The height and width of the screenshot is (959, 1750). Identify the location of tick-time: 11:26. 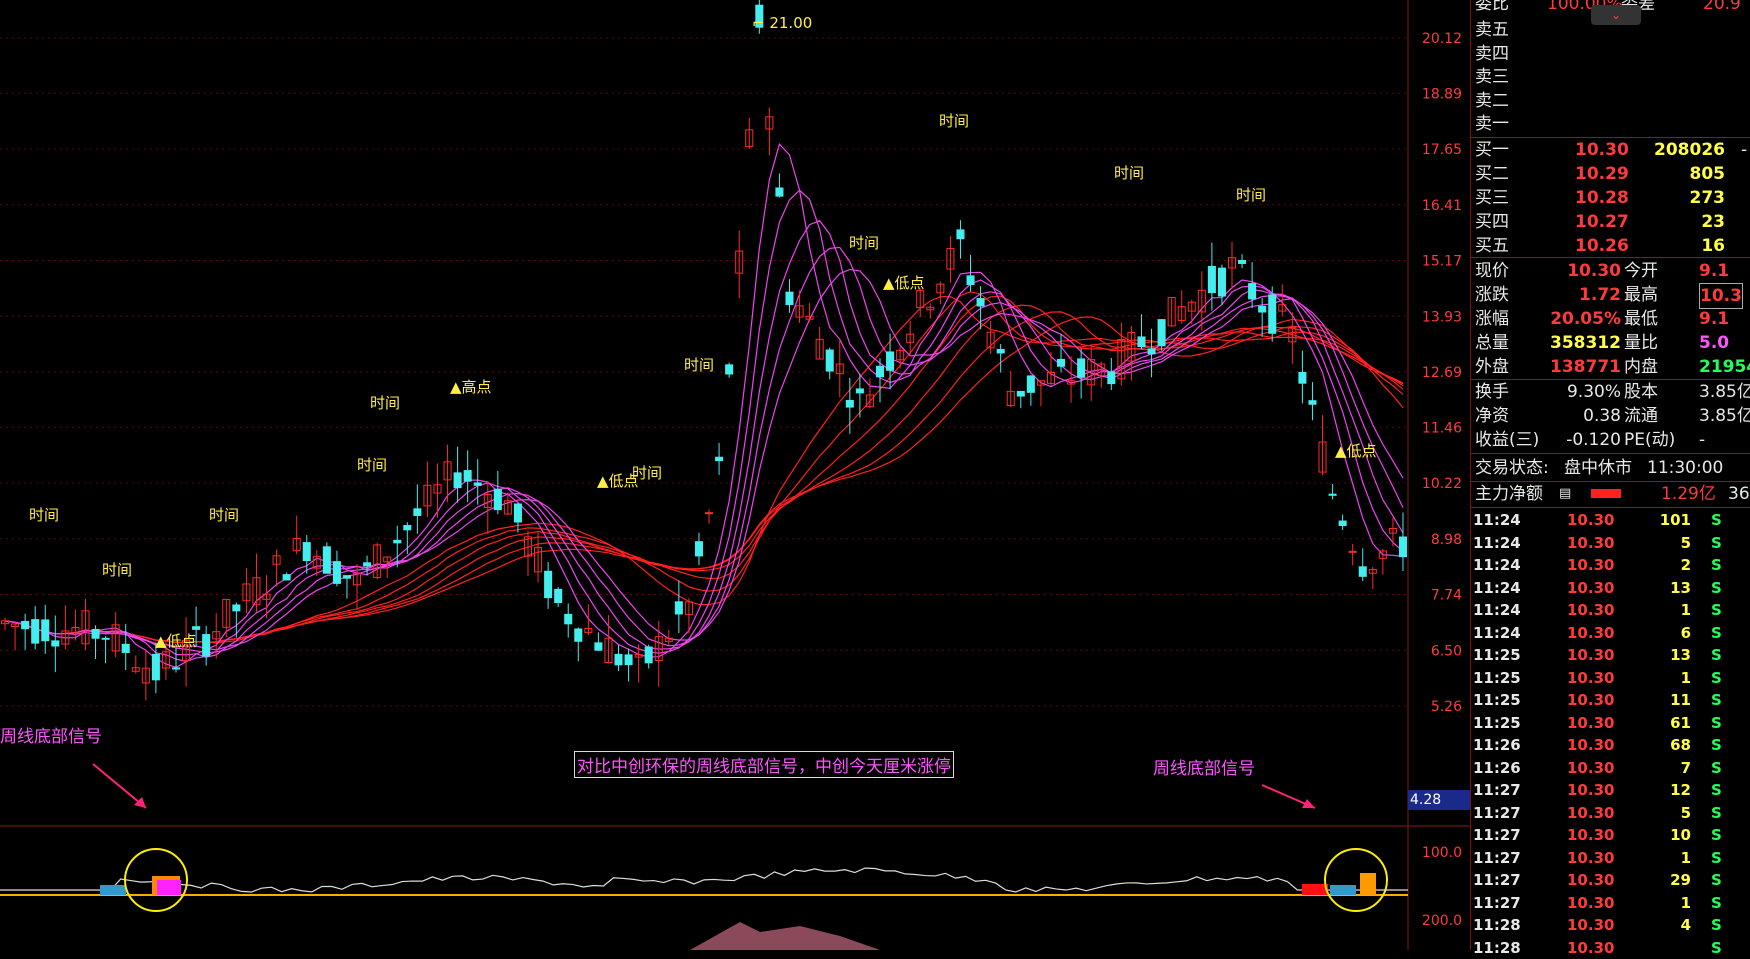
(1497, 768).